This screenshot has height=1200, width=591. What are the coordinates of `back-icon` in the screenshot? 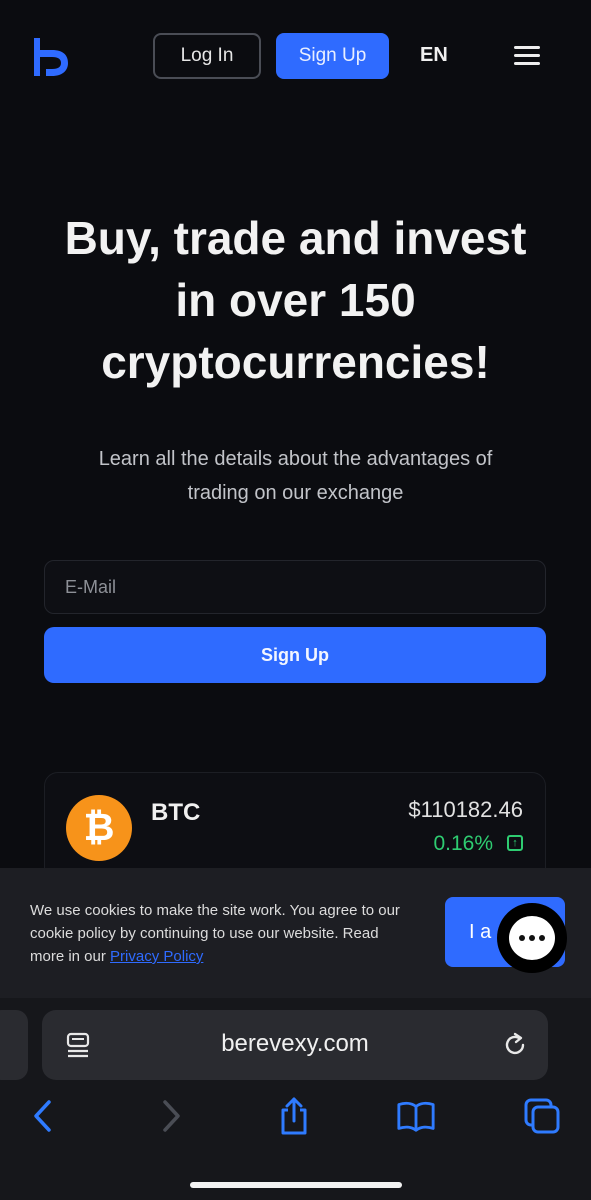 It's located at (42, 1116).